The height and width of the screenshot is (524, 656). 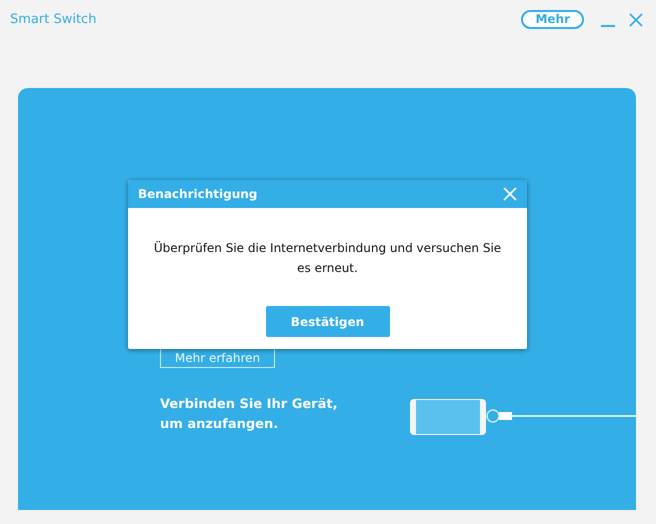 What do you see at coordinates (636, 20) in the screenshot?
I see `close-icon` at bounding box center [636, 20].